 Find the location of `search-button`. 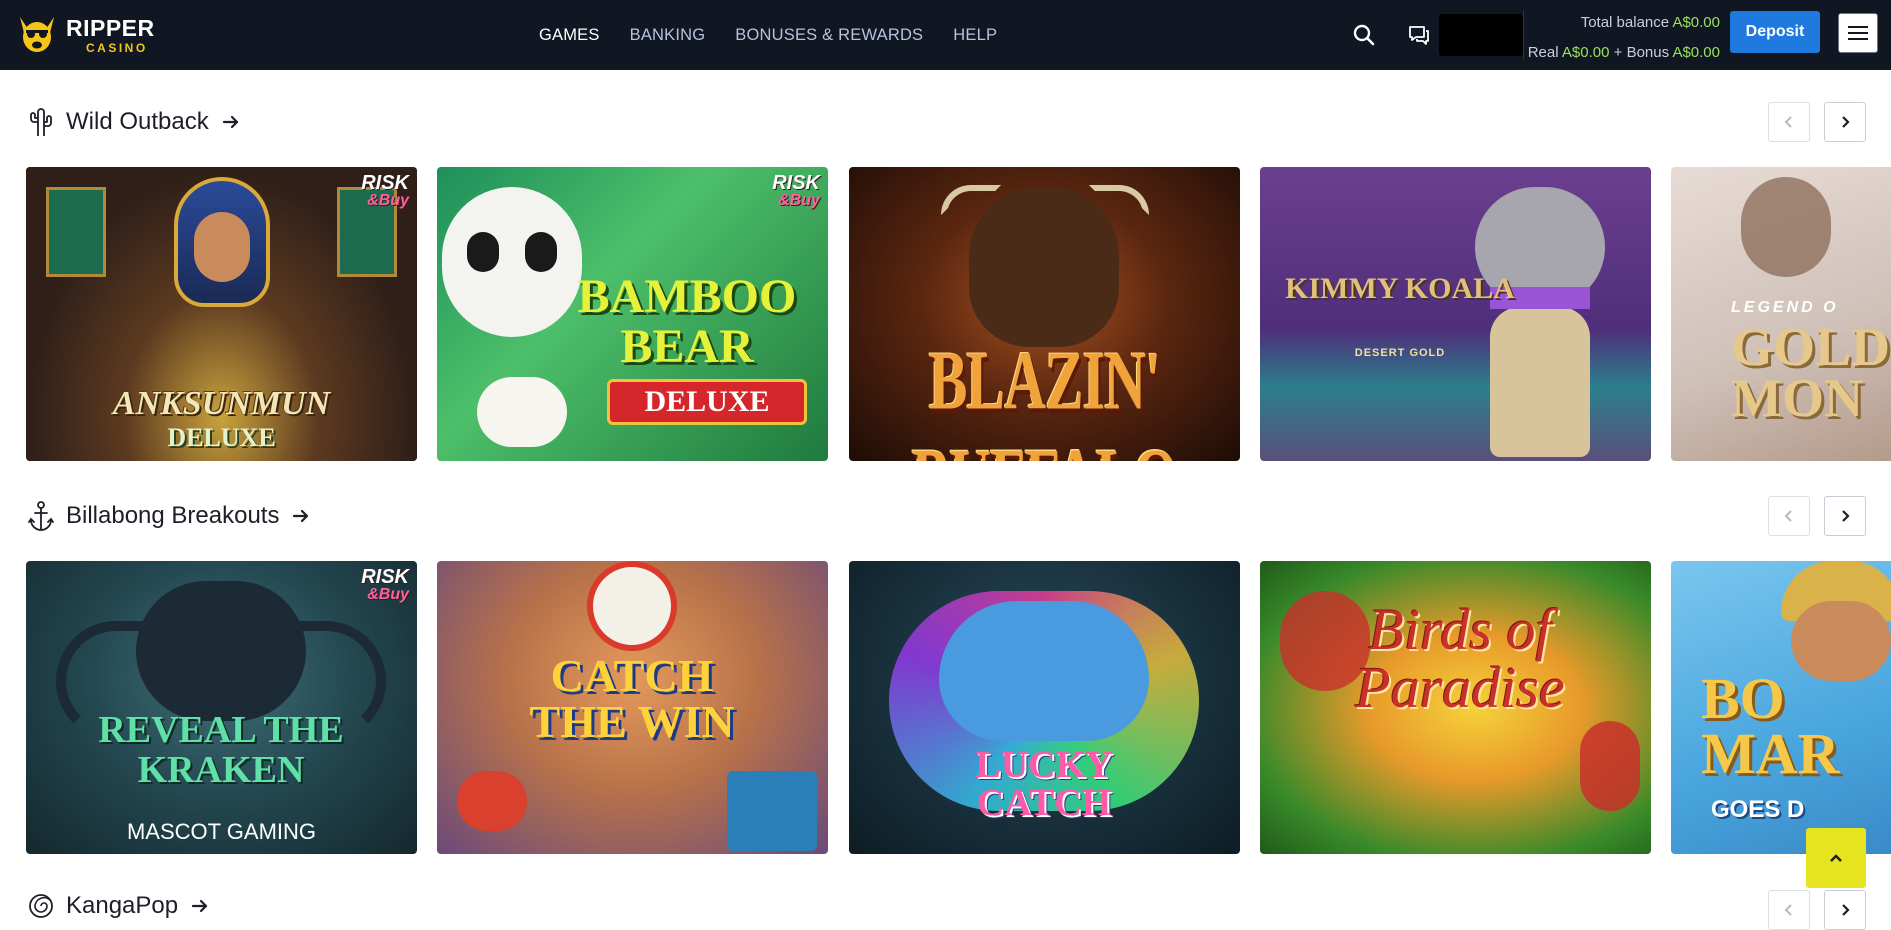

search-button is located at coordinates (1364, 35).